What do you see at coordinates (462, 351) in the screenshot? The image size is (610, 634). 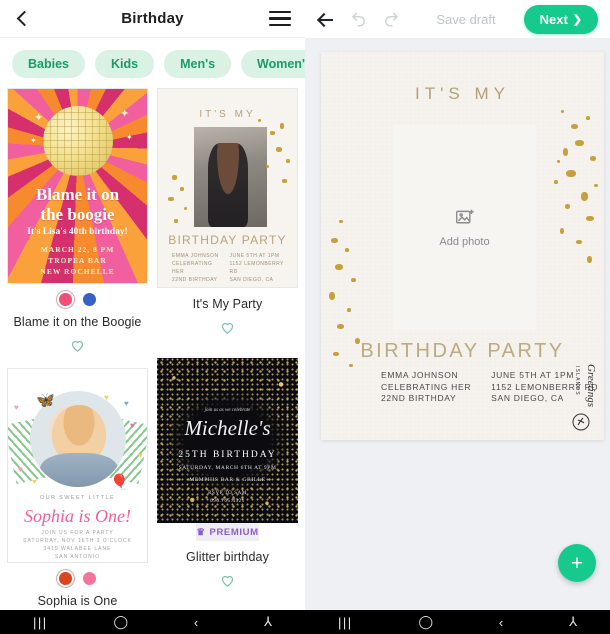 I see `preview-title-text: BIRTHDAY PARTY` at bounding box center [462, 351].